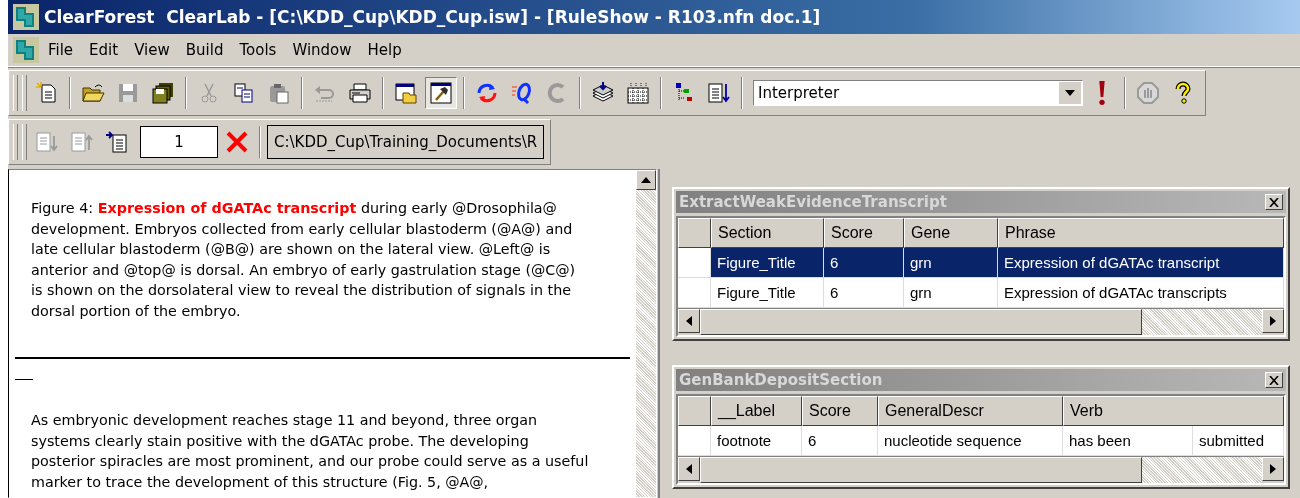 The width and height of the screenshot is (1300, 498). Describe the element at coordinates (522, 93) in the screenshot. I see `q-letter-icon` at that location.